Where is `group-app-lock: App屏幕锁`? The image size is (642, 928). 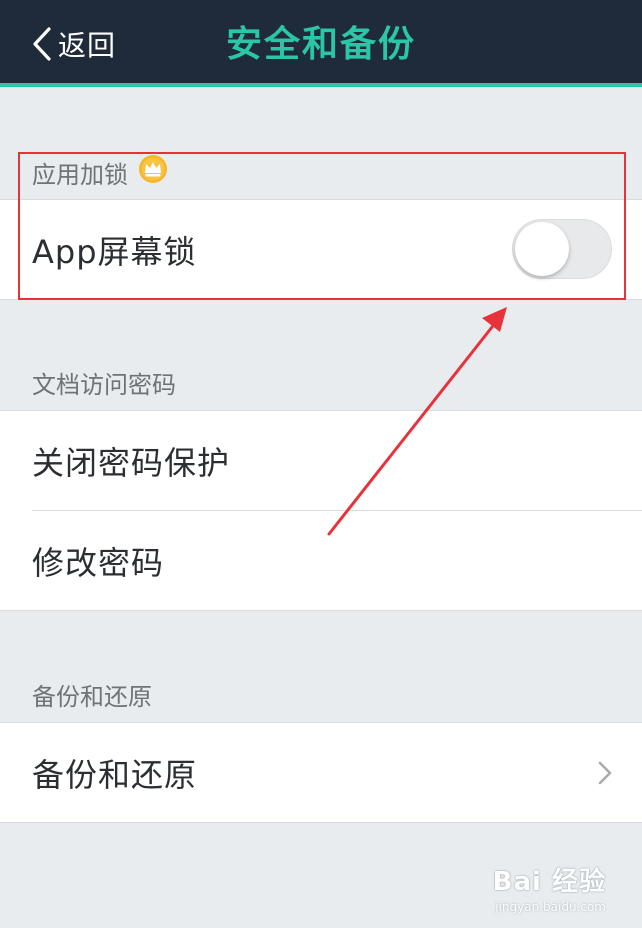
group-app-lock: App屏幕锁 is located at coordinates (321, 249).